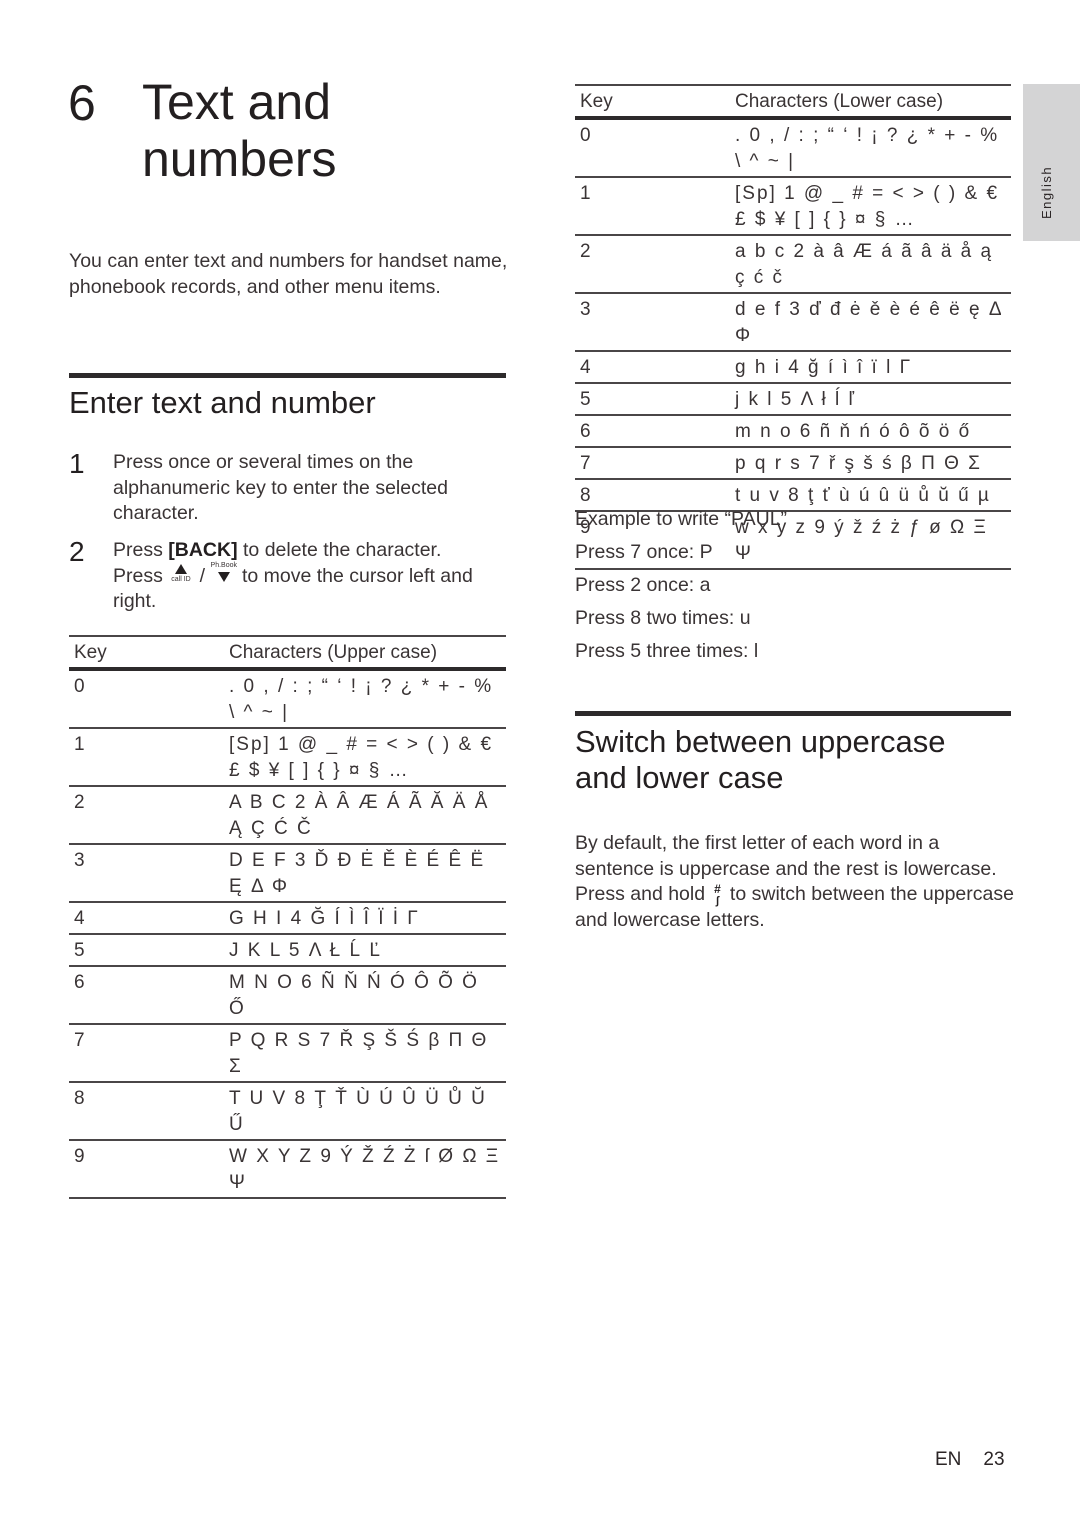 The height and width of the screenshot is (1527, 1080). What do you see at coordinates (77, 463) in the screenshot?
I see `step-number: 1` at bounding box center [77, 463].